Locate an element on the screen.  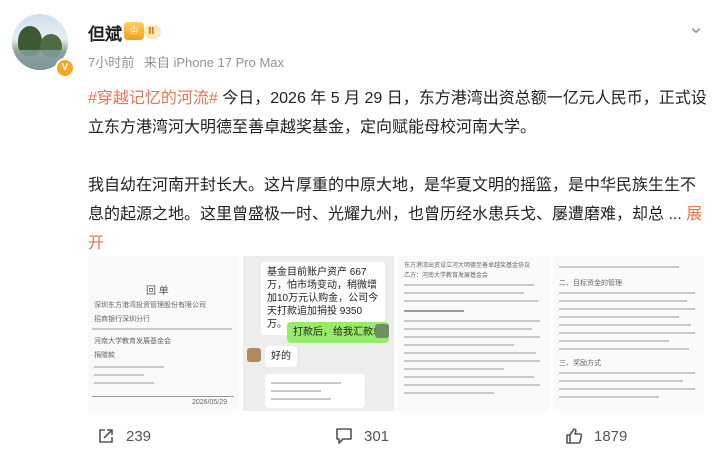
receipt-line-b is located at coordinates (119, 375).